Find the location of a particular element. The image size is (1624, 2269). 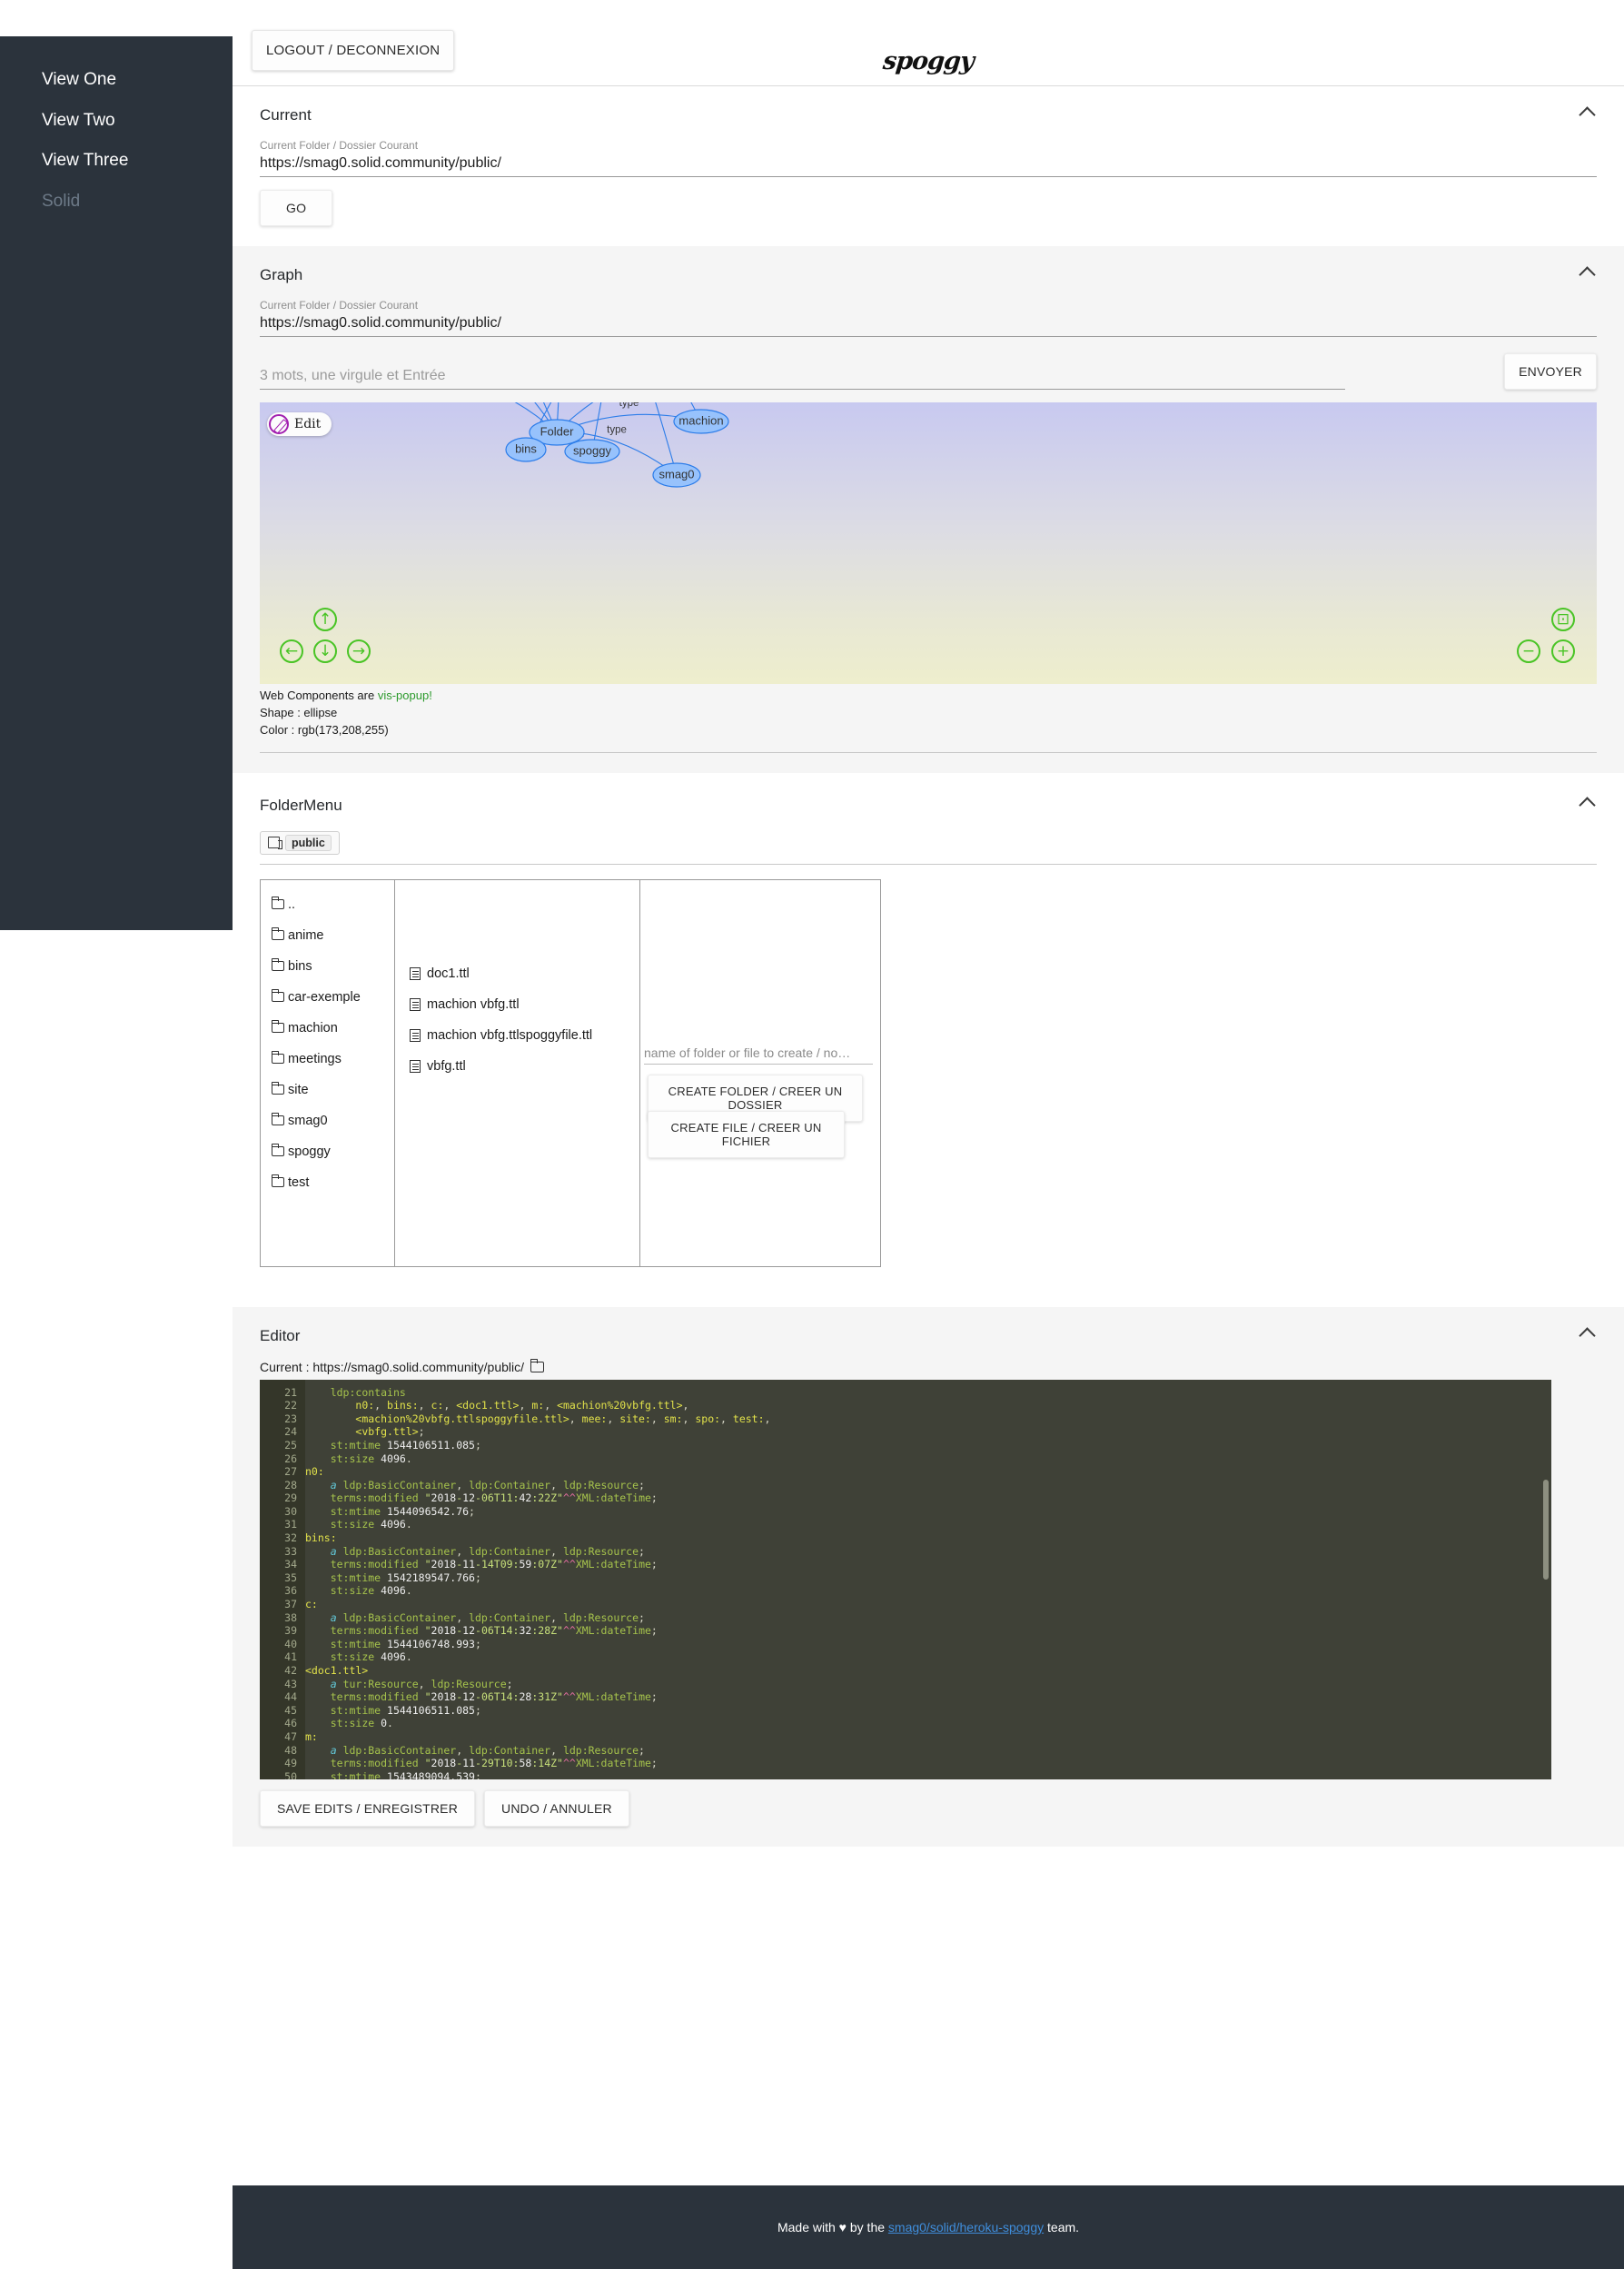

graph-node-label: spoggy is located at coordinates (592, 450).